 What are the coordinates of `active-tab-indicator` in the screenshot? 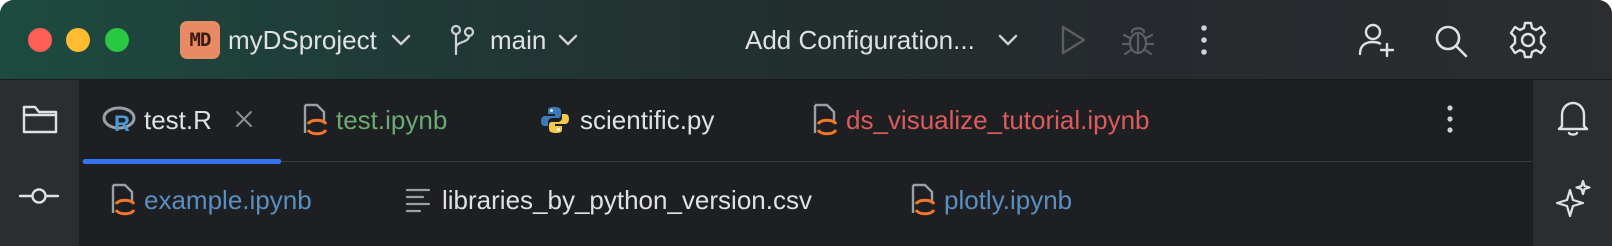 It's located at (182, 161).